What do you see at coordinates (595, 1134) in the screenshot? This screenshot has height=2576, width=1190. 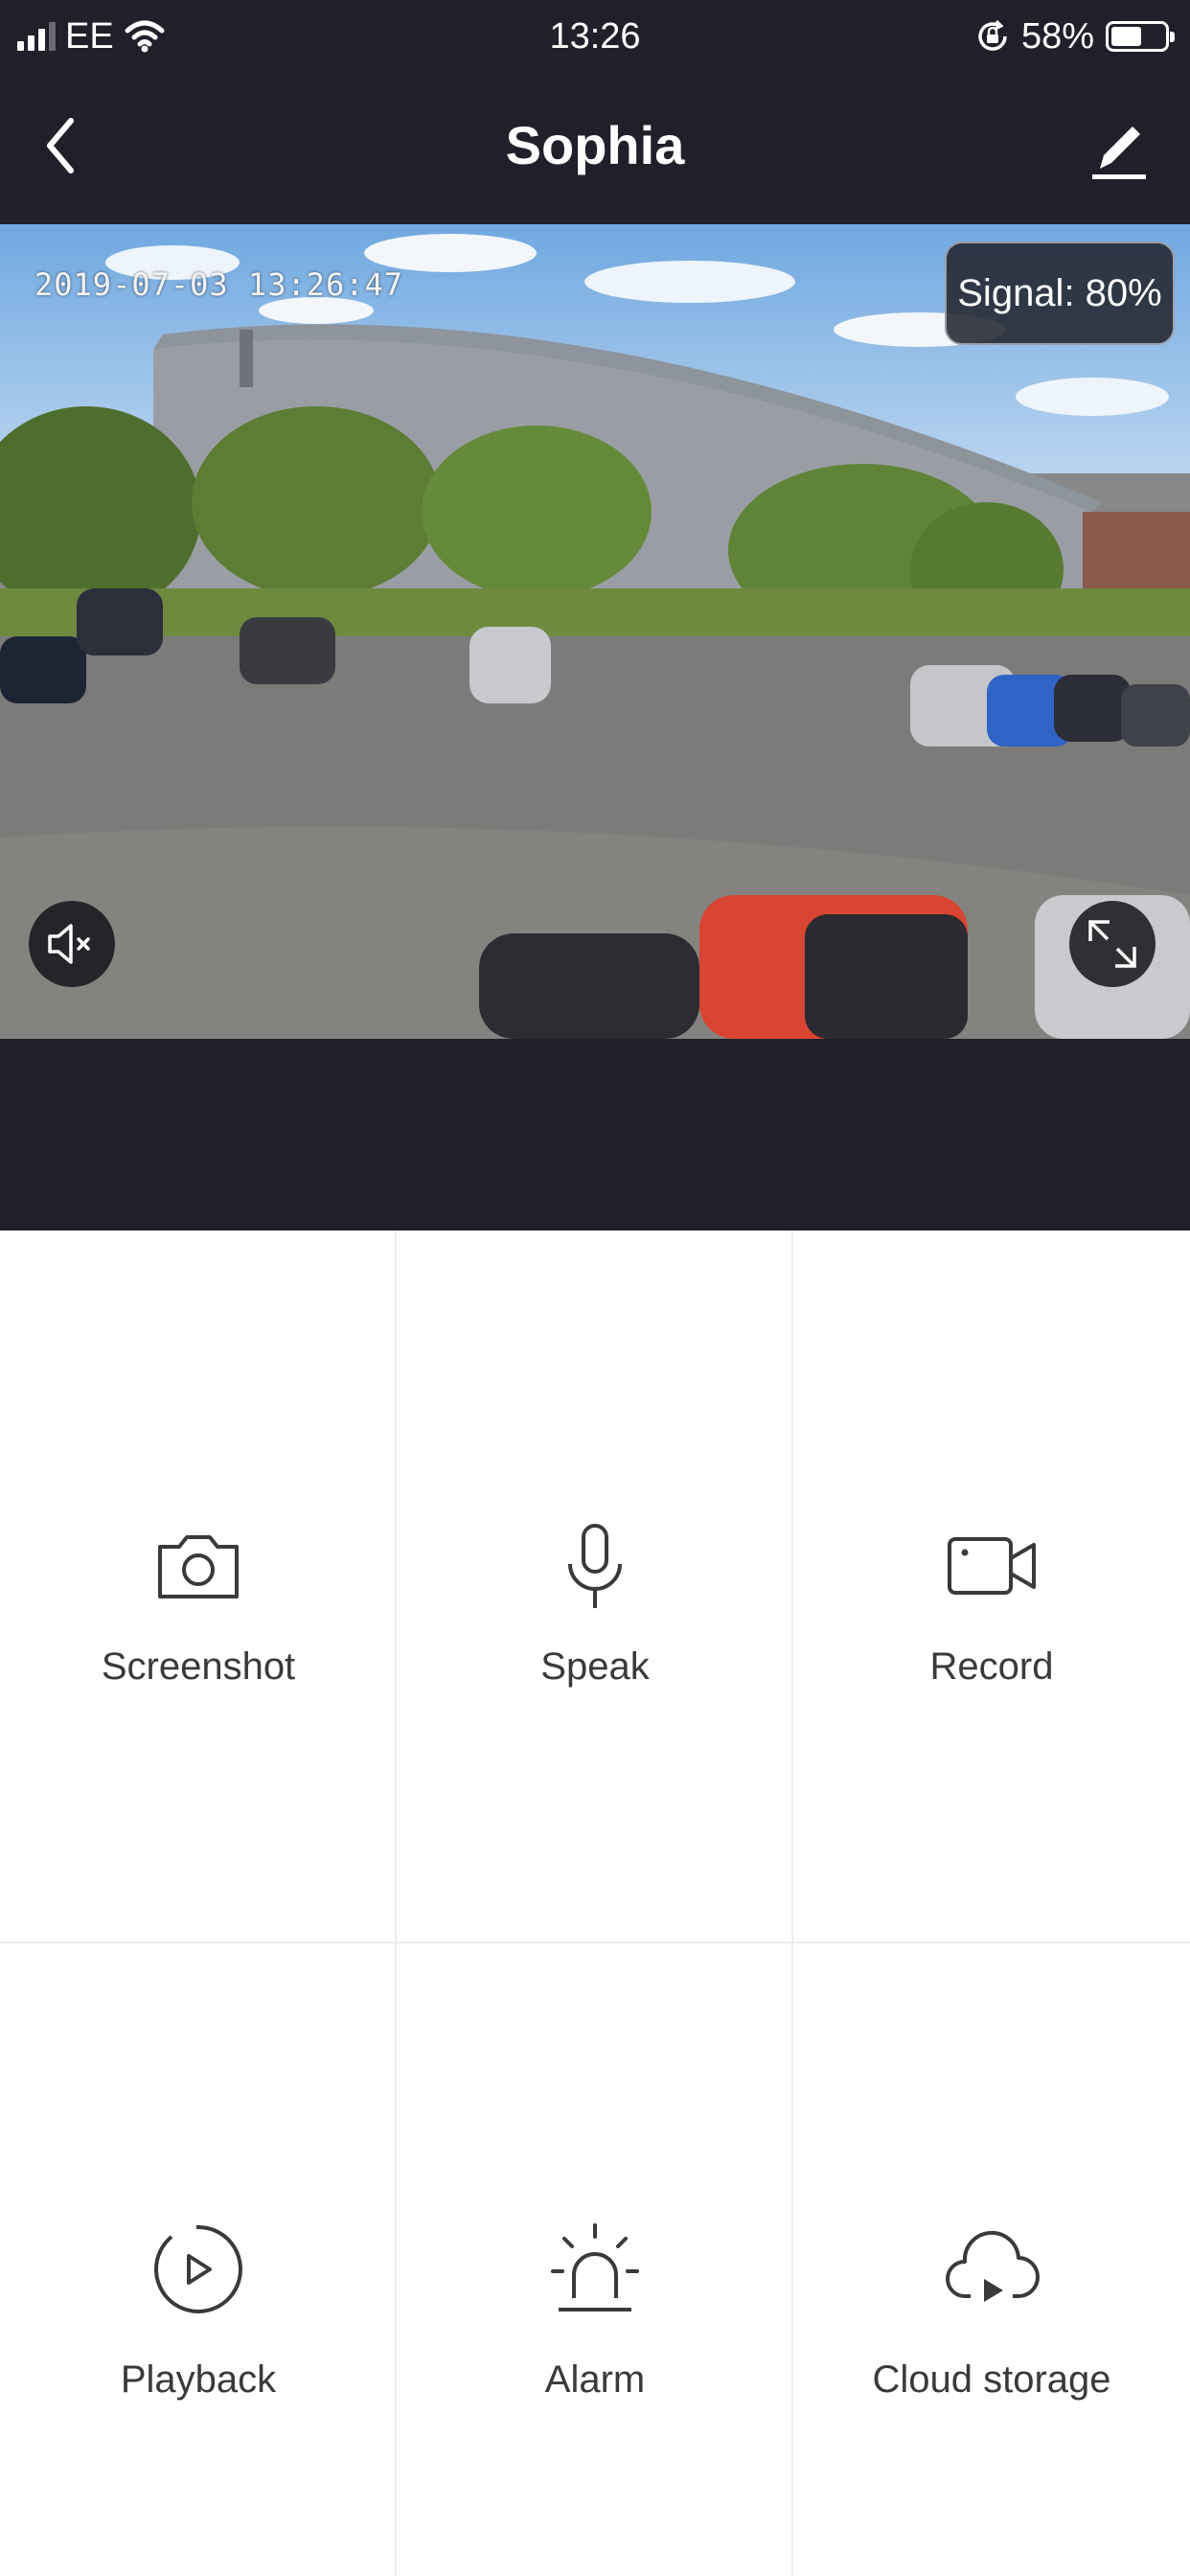 I see `video-controls-area` at bounding box center [595, 1134].